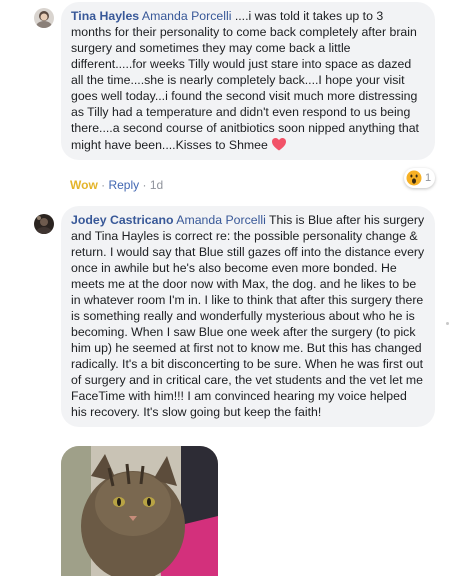 The height and width of the screenshot is (576, 451). Describe the element at coordinates (105, 16) in the screenshot. I see `comment-author: Tina Hayles` at that location.